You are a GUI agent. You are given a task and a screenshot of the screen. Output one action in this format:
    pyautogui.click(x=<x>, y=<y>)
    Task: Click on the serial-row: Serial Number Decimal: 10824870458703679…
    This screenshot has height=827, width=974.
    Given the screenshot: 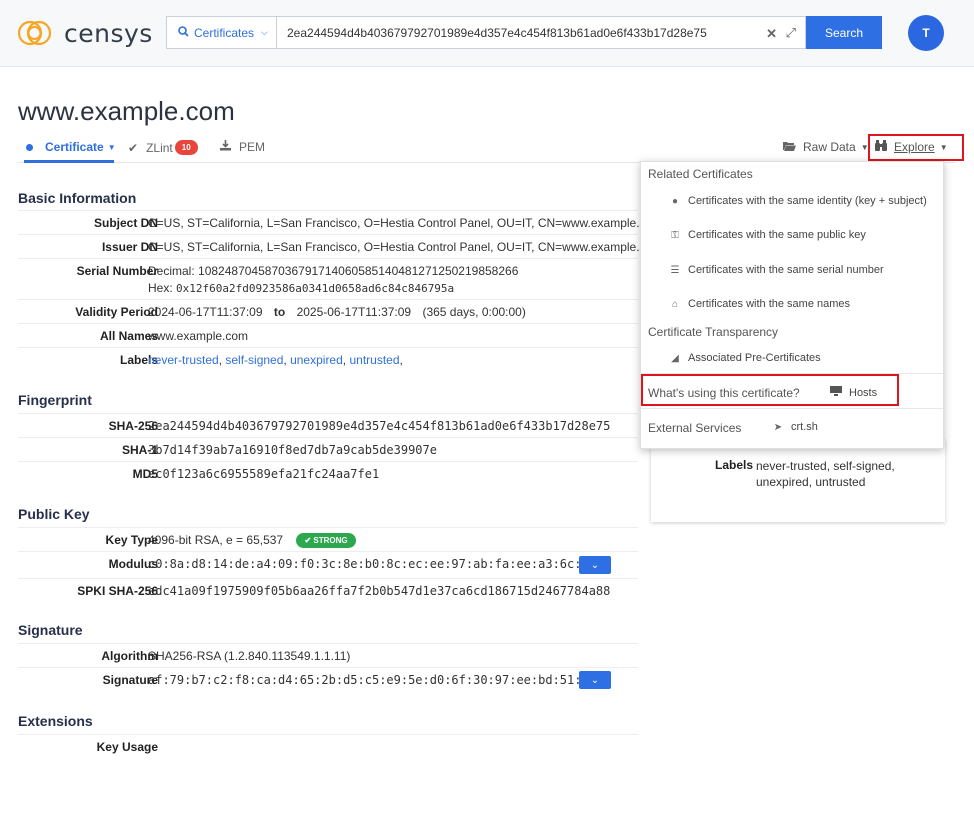 What is the action you would take?
    pyautogui.click(x=328, y=279)
    